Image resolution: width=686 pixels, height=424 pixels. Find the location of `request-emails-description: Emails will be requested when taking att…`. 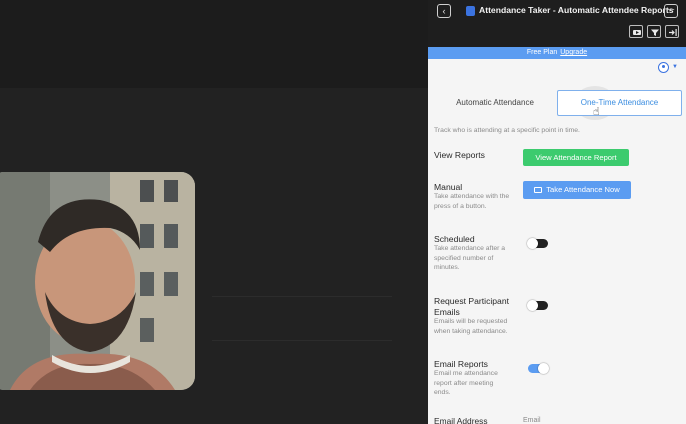

request-emails-description: Emails will be requested when taking att… is located at coordinates (471, 326).